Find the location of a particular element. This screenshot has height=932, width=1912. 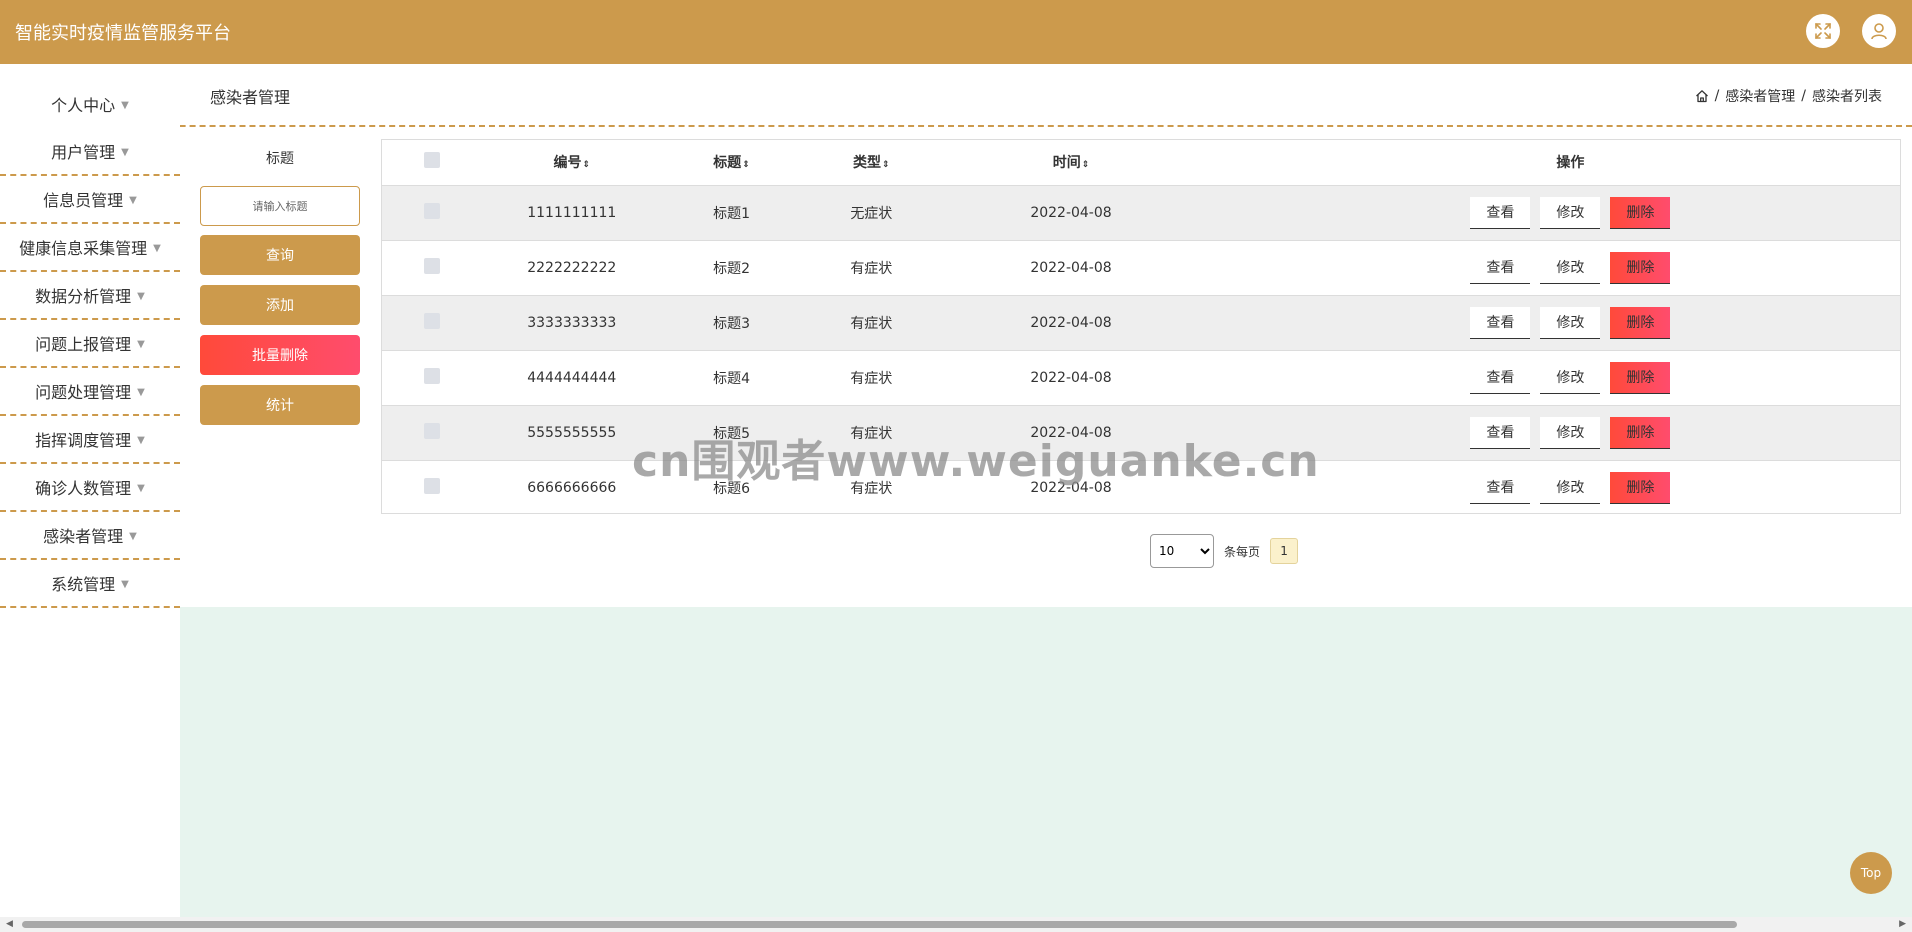

page-size-select: 10 is located at coordinates (1182, 551).